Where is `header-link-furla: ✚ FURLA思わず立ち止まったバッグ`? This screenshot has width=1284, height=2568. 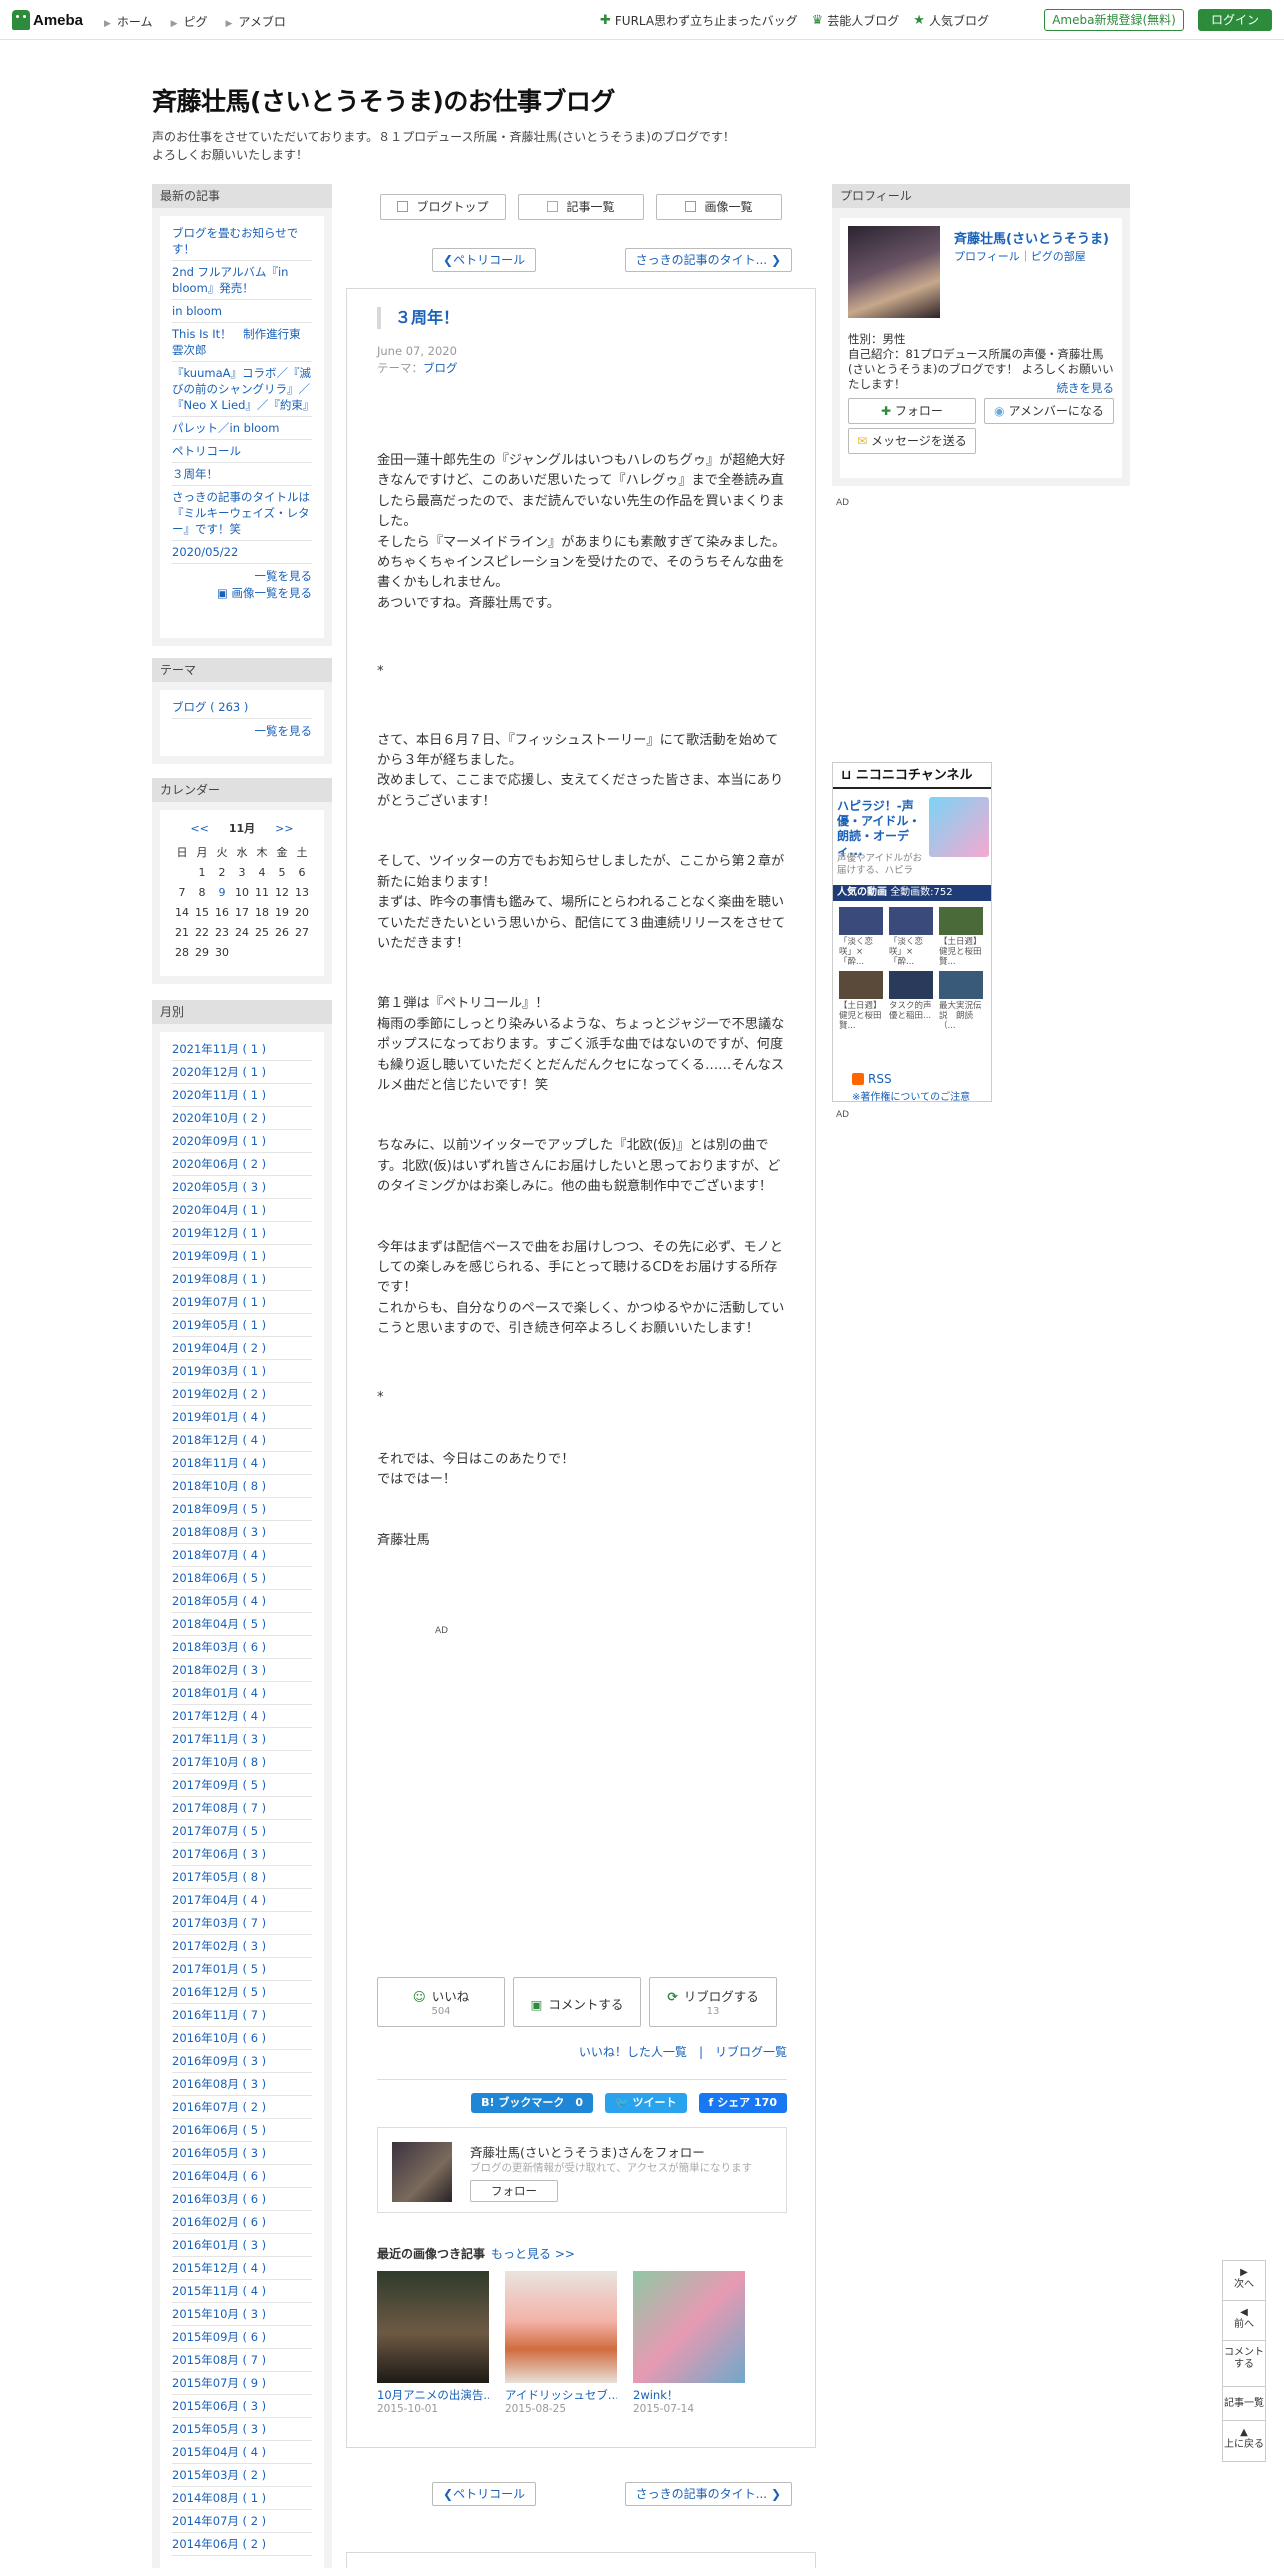 header-link-furla: ✚ FURLA思わず立ち止まったバッグ is located at coordinates (699, 20).